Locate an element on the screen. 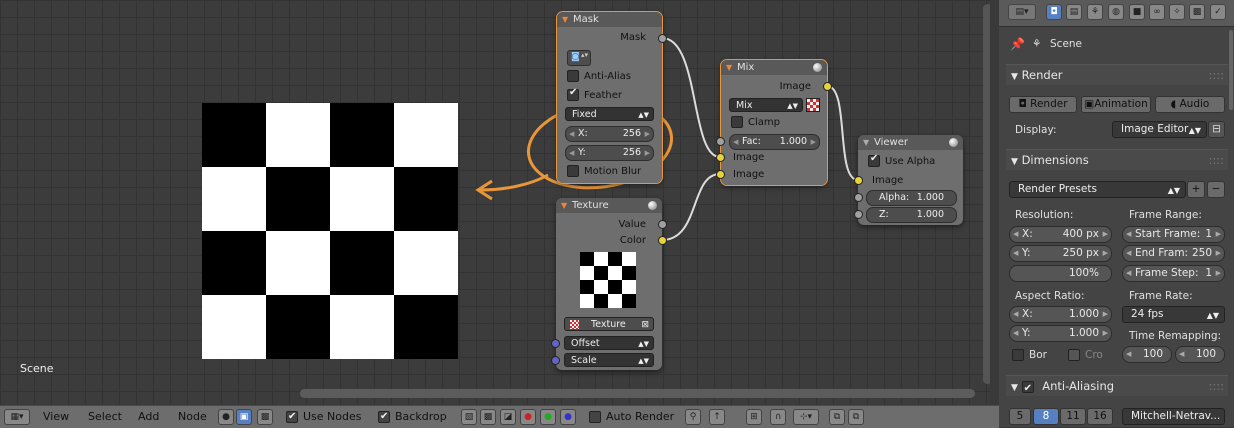  anti-alias-row: Anti-Alias is located at coordinates (599, 76).